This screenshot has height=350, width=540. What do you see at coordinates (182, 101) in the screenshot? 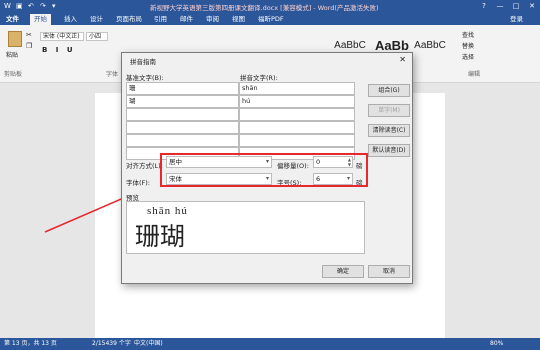
I see `base-cell: 瑚` at bounding box center [182, 101].